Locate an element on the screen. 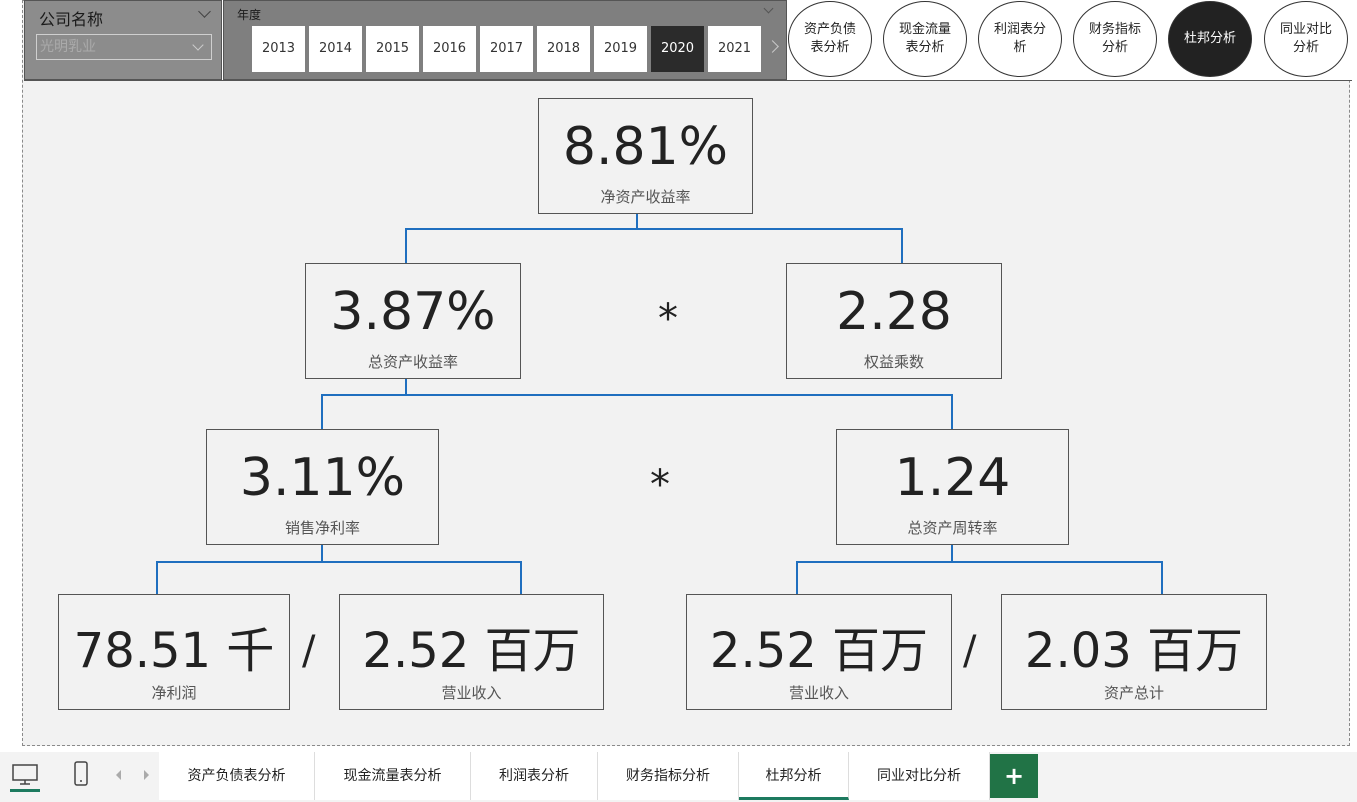 The width and height of the screenshot is (1357, 802). tab-peer-comparison: 同业对比分析 is located at coordinates (919, 776).